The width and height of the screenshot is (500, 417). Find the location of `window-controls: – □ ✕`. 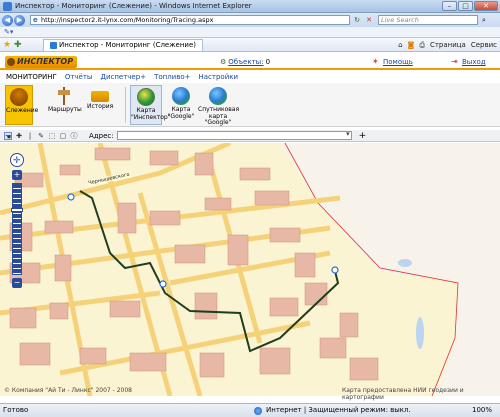

window-controls: – □ ✕ is located at coordinates (470, 6).